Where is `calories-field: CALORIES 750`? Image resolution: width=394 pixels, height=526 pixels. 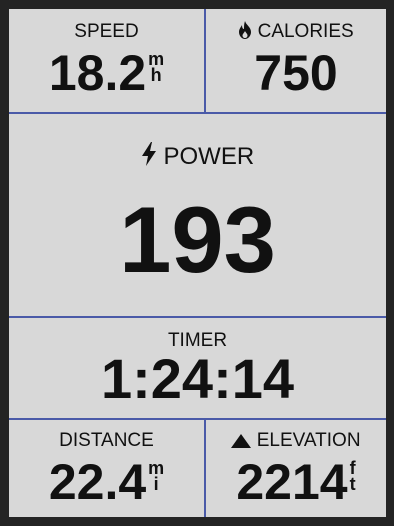 calories-field: CALORIES 750 is located at coordinates (296, 60).